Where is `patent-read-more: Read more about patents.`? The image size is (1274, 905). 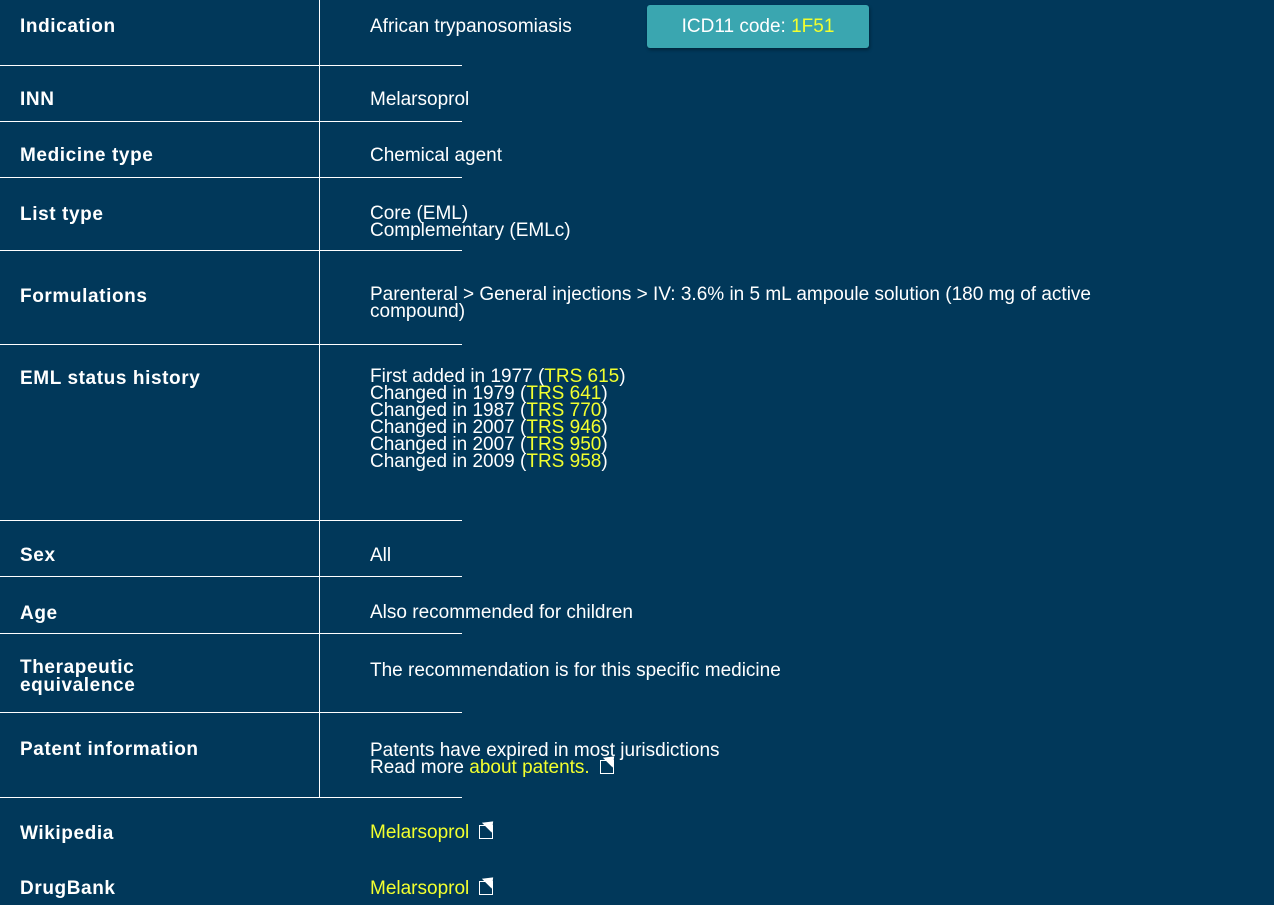
patent-read-more: Read more about patents. is located at coordinates (545, 767).